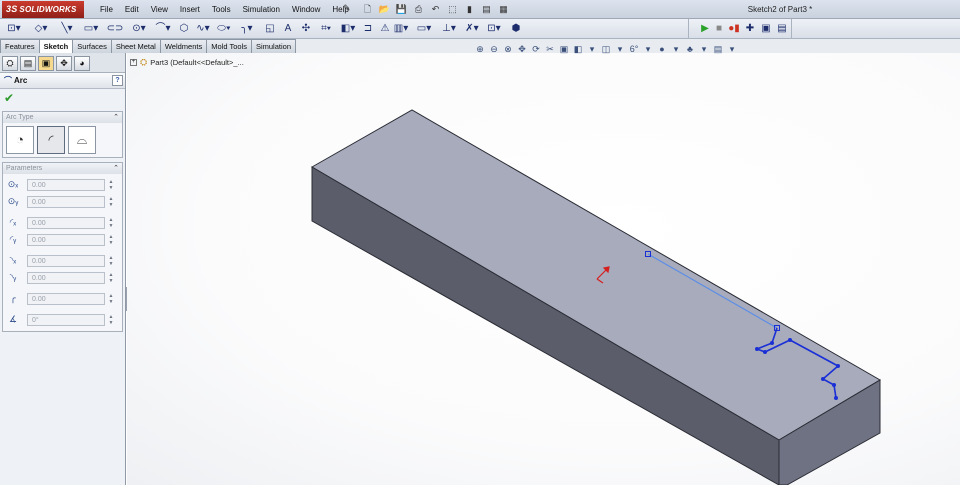 The height and width of the screenshot is (485, 960). What do you see at coordinates (66, 201) in the screenshot?
I see `center-y-field: 0.00` at bounding box center [66, 201].